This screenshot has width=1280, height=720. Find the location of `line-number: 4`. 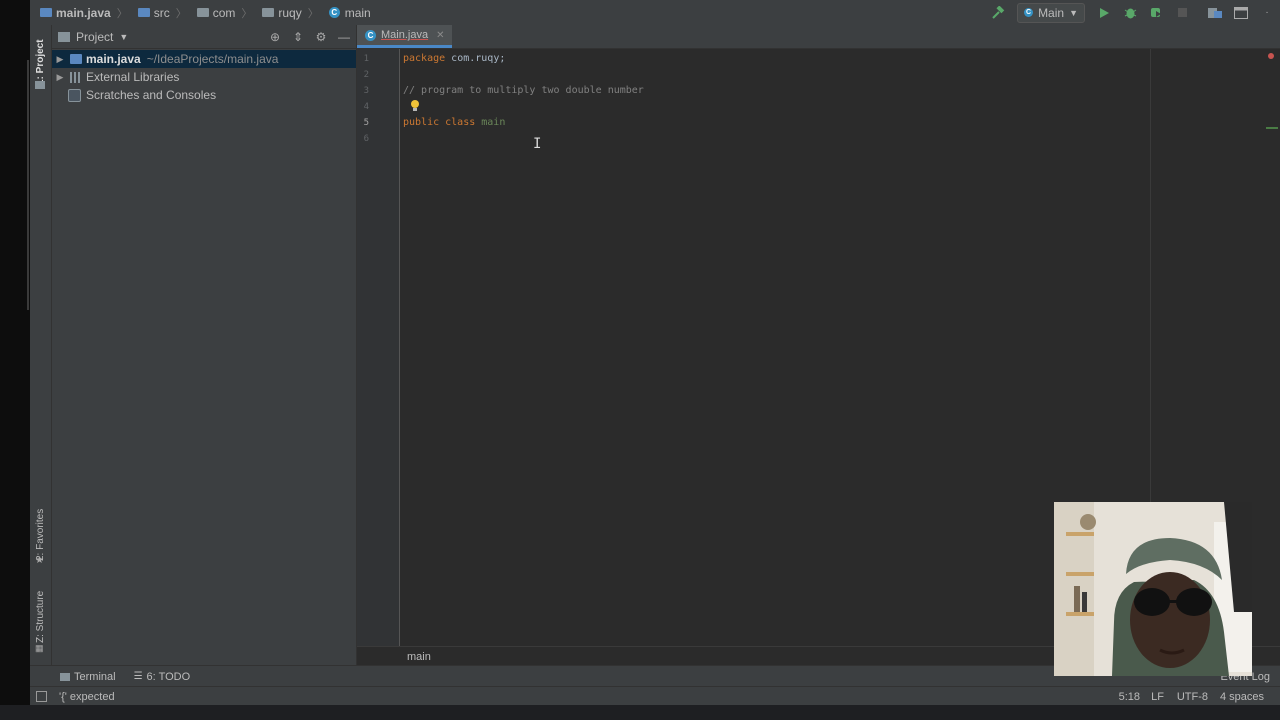

line-number: 4 is located at coordinates (366, 107).